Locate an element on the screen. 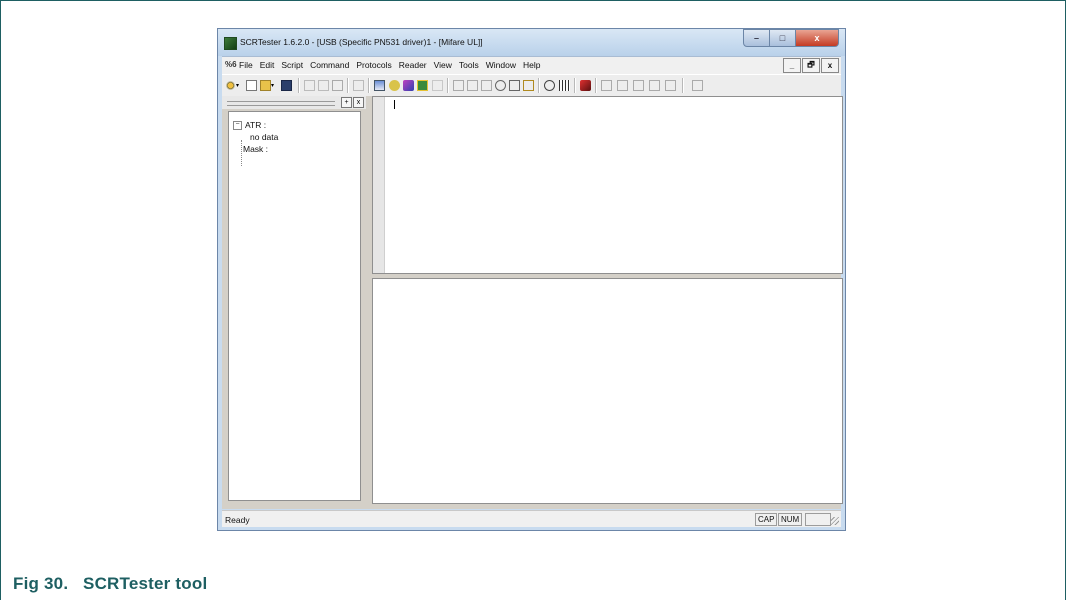  copy-icon is located at coordinates (323, 85).